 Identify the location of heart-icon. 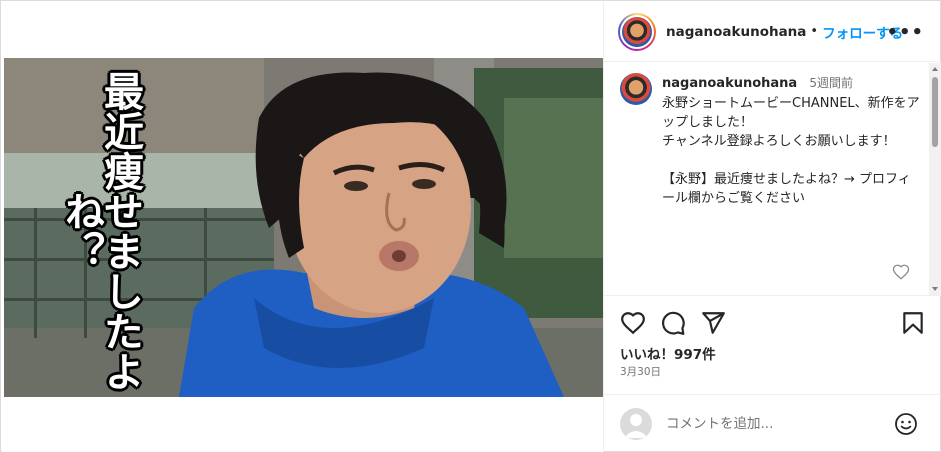
(633, 323).